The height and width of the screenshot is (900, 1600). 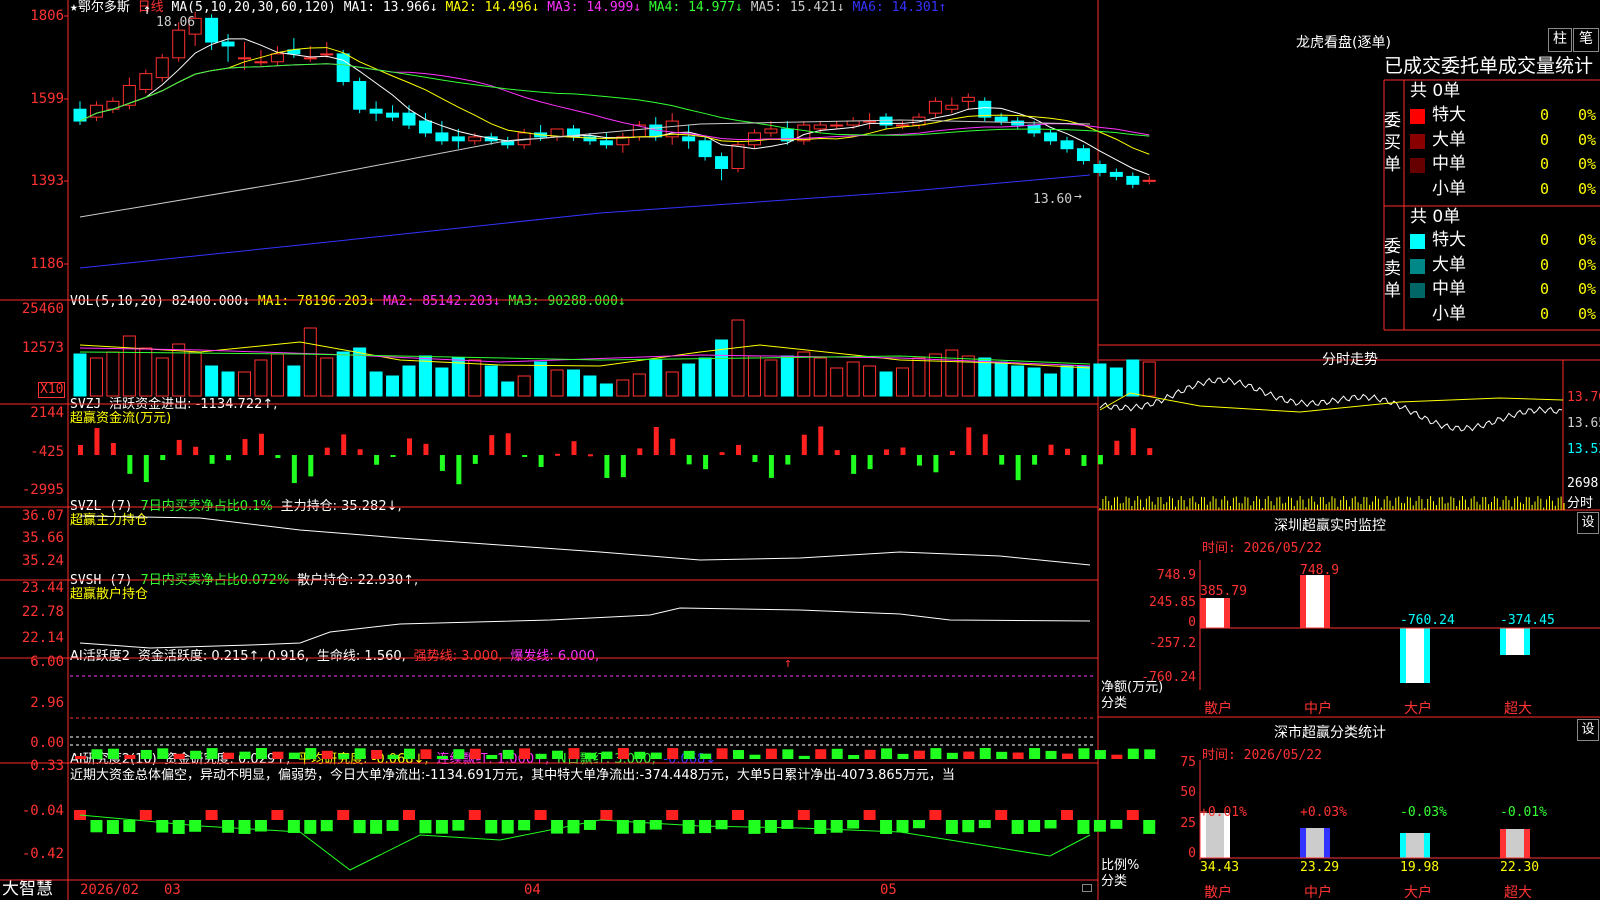 I want to click on stats-ytick: 0, so click(x=1192, y=853).